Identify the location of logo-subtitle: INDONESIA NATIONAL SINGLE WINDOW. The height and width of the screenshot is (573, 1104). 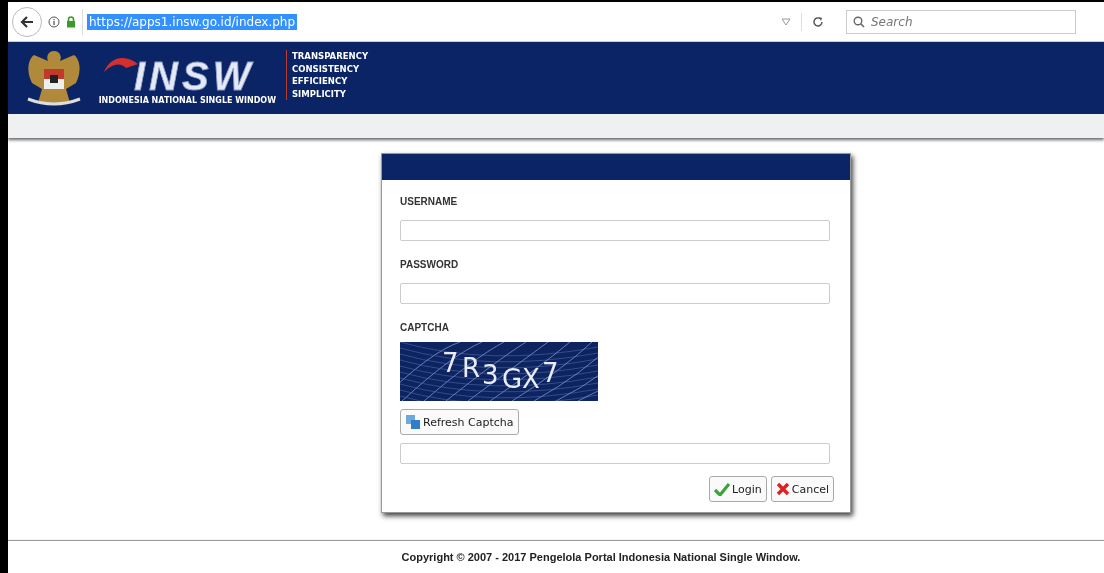
(187, 100).